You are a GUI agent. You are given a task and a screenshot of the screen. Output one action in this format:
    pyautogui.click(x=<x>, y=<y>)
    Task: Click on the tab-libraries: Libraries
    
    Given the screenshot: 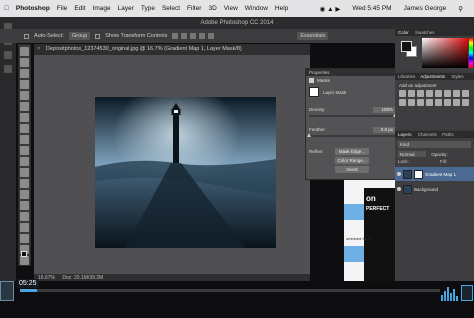 What is the action you would take?
    pyautogui.click(x=406, y=76)
    